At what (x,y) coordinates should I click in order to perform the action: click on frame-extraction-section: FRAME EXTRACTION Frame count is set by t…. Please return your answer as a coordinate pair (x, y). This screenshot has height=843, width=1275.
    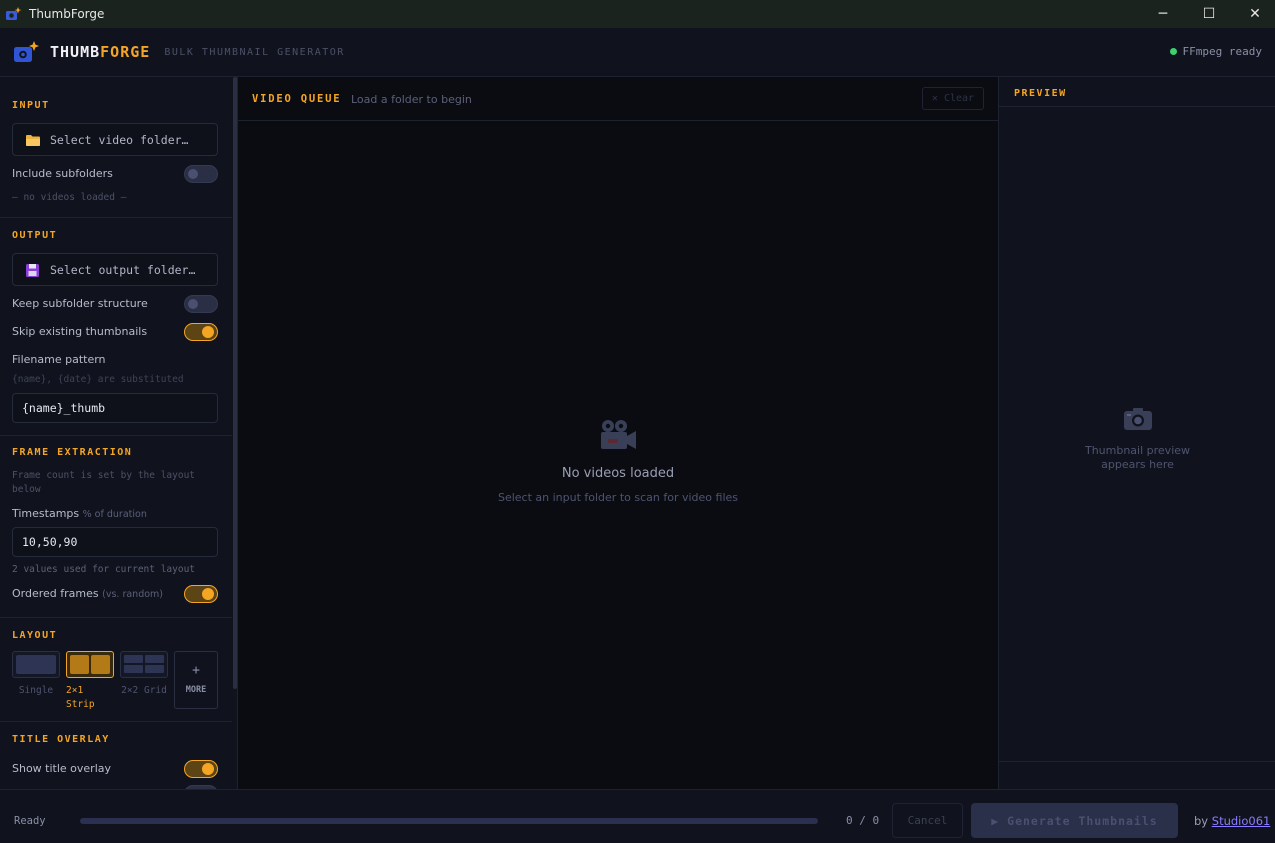
    Looking at the image, I should click on (116, 527).